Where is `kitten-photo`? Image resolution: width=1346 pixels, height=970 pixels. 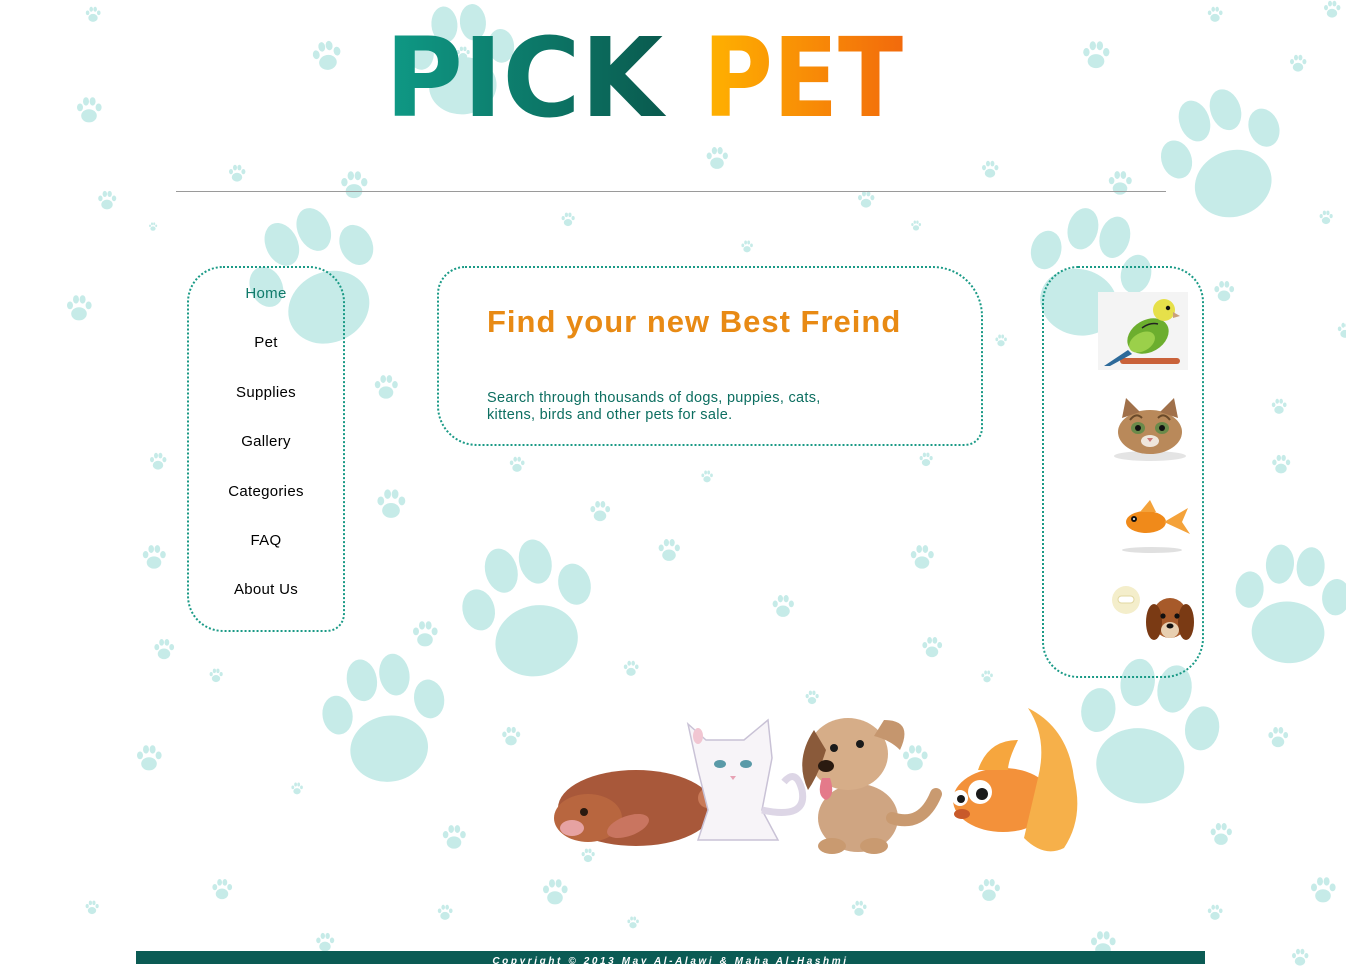
kitten-photo is located at coordinates (1150, 430).